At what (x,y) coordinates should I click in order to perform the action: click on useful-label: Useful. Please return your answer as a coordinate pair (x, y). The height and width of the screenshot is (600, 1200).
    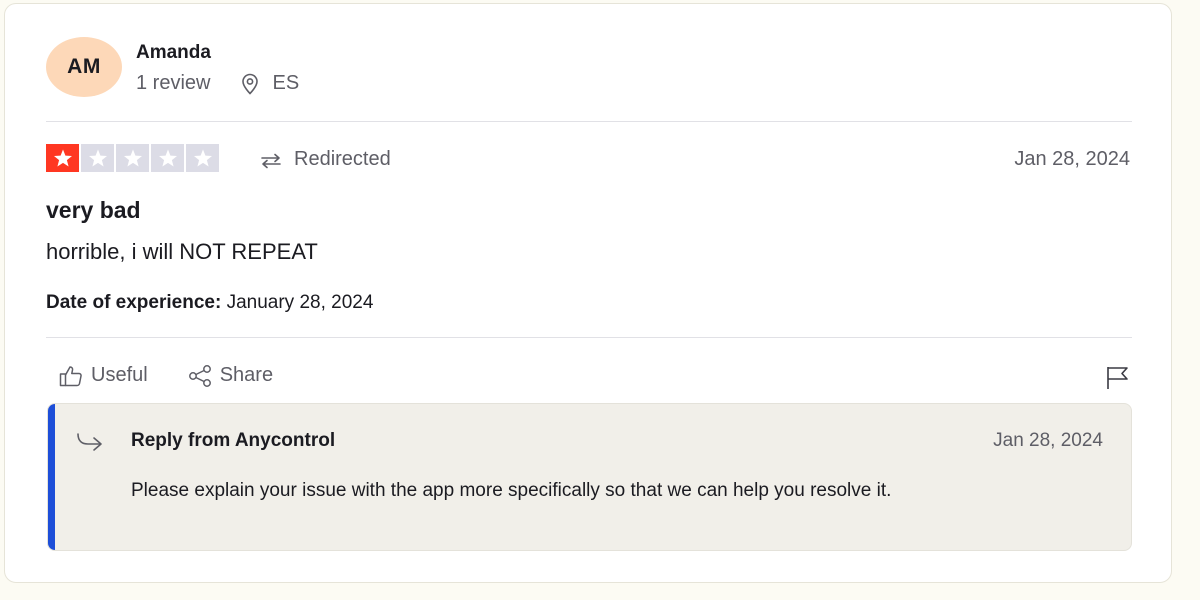
    Looking at the image, I should click on (119, 375).